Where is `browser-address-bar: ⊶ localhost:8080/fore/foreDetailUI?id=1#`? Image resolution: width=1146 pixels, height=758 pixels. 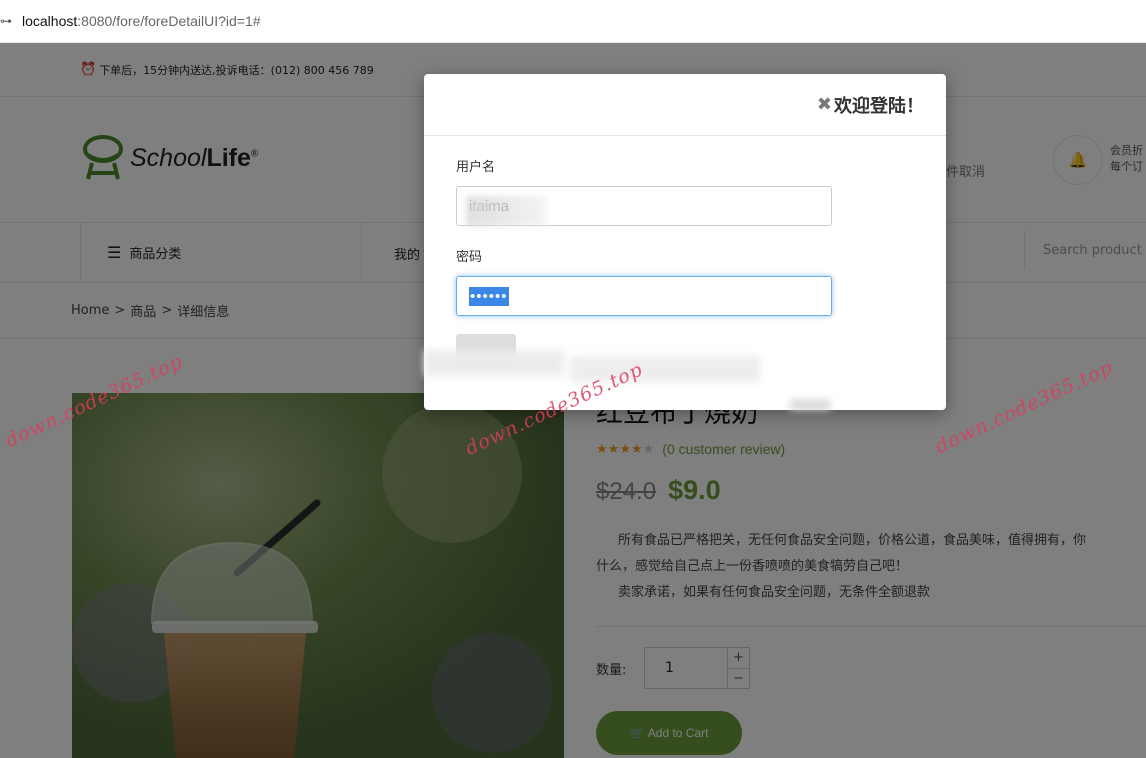
browser-address-bar: ⊶ localhost:8080/fore/foreDetailUI?id=1# is located at coordinates (573, 21).